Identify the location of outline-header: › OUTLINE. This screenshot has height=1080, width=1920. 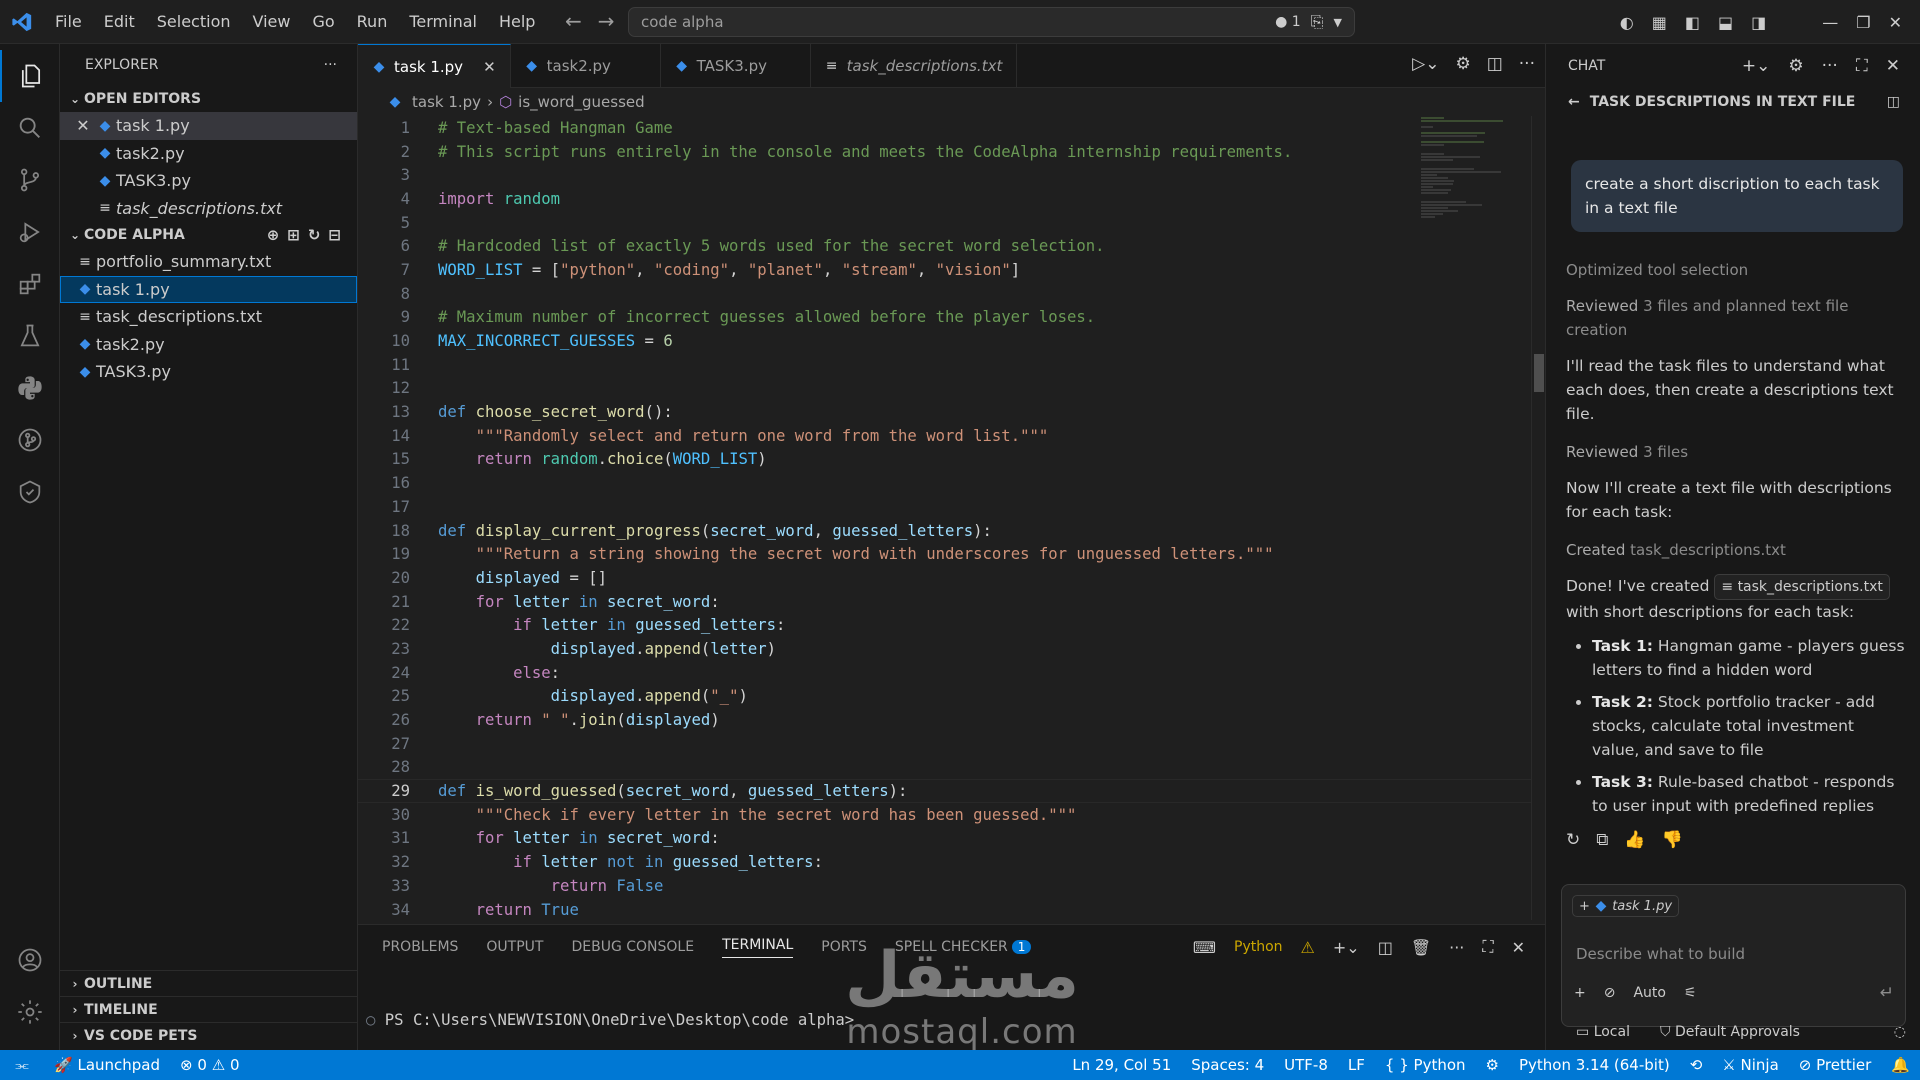
(209, 983).